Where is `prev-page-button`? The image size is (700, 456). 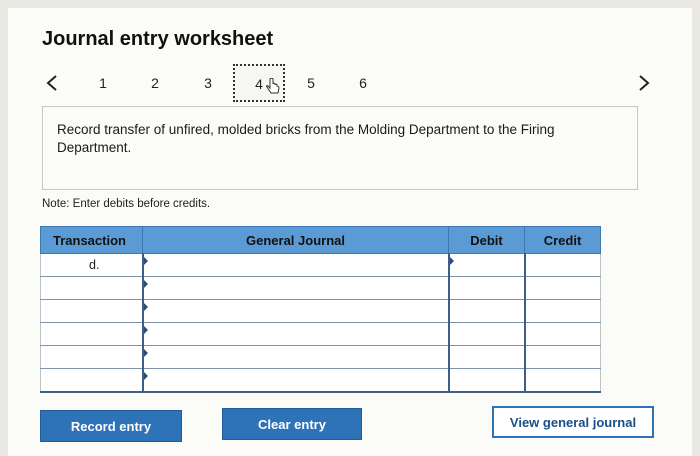
prev-page-button is located at coordinates (52, 83).